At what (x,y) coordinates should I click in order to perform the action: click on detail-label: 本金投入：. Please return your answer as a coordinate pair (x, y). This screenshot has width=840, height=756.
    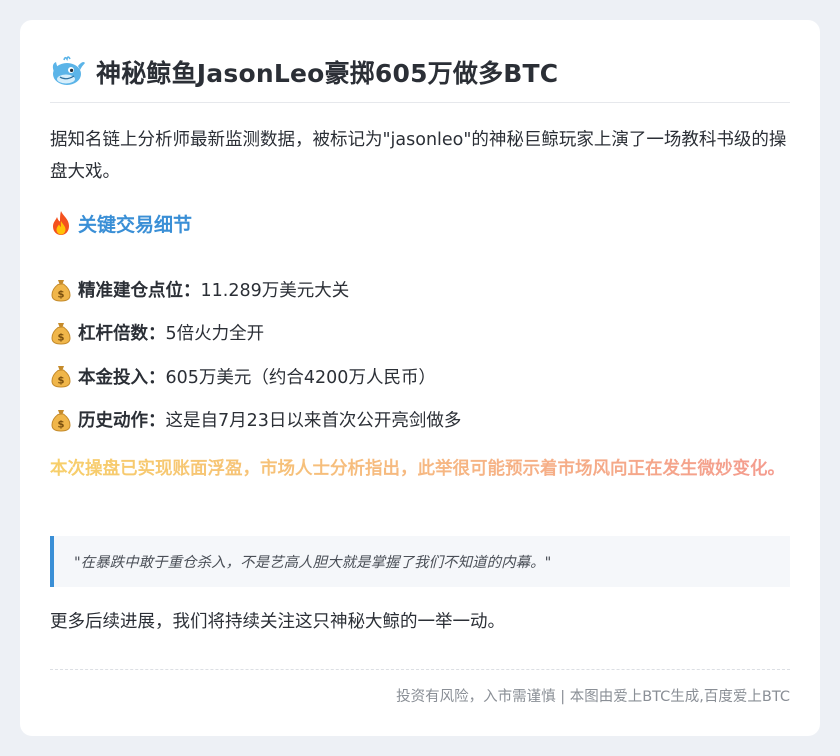
    Looking at the image, I should click on (122, 377).